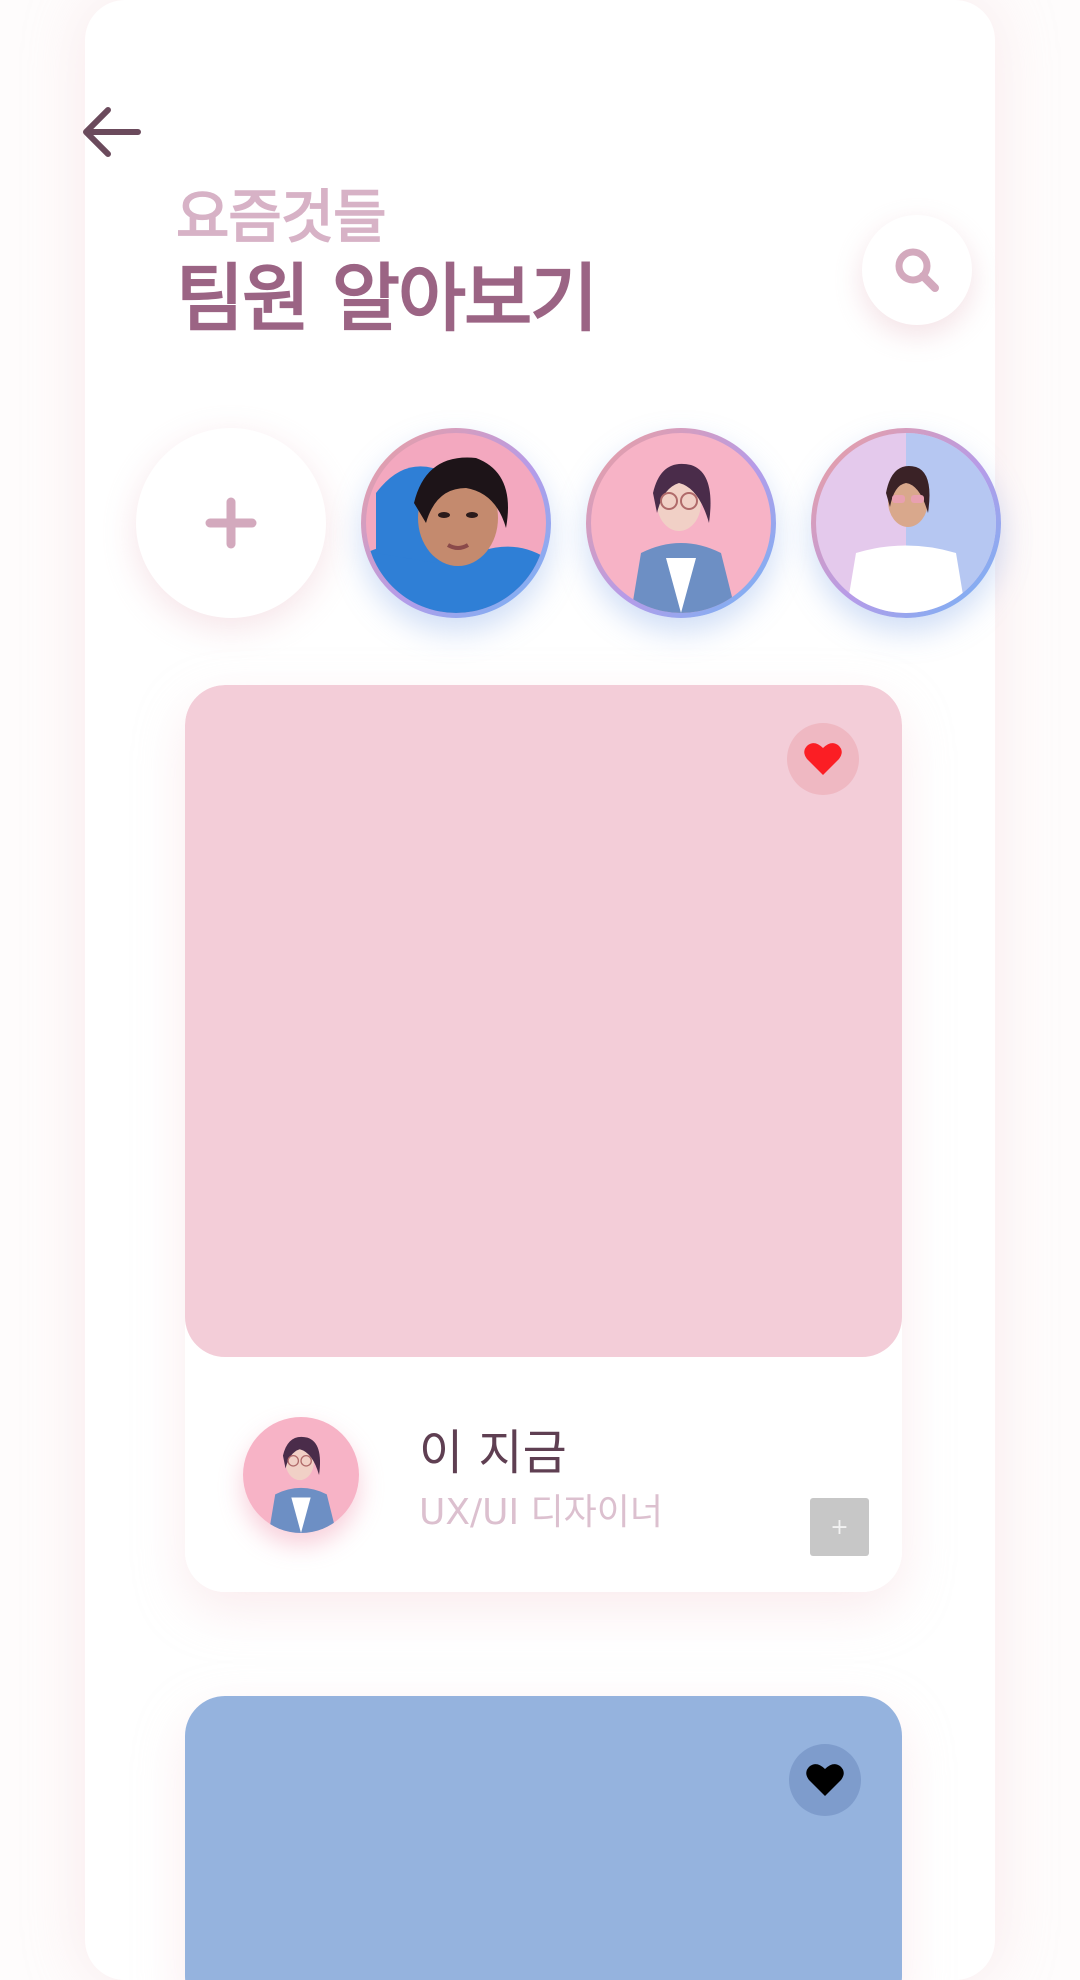 The image size is (1080, 1980). I want to click on member-avatar, so click(301, 1475).